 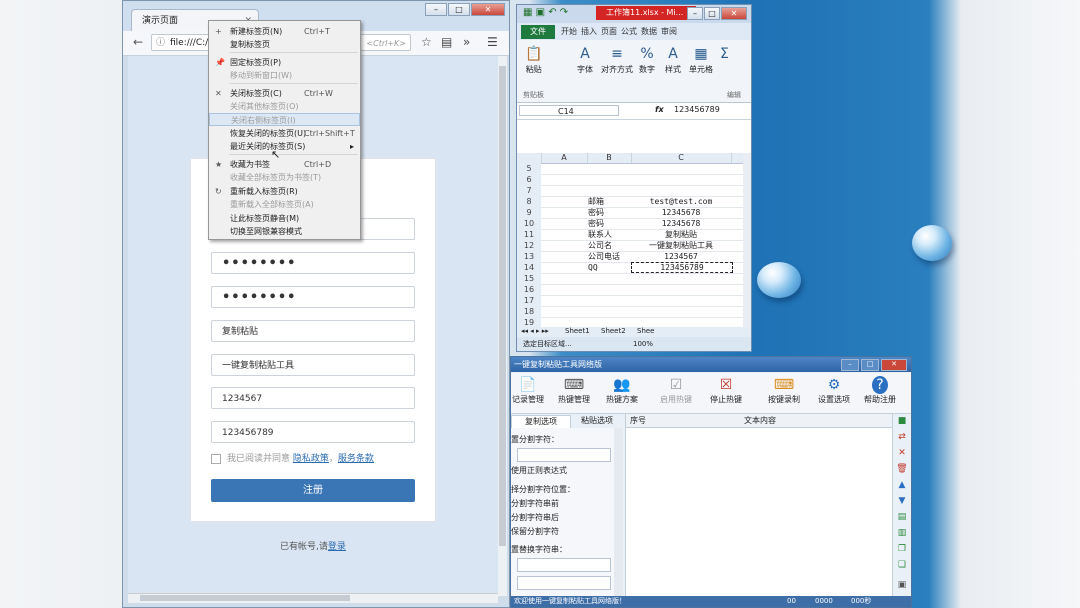 What do you see at coordinates (284, 93) in the screenshot?
I see `context-menu-item: ✕ 关闭标签页(C) Ctrl+W` at bounding box center [284, 93].